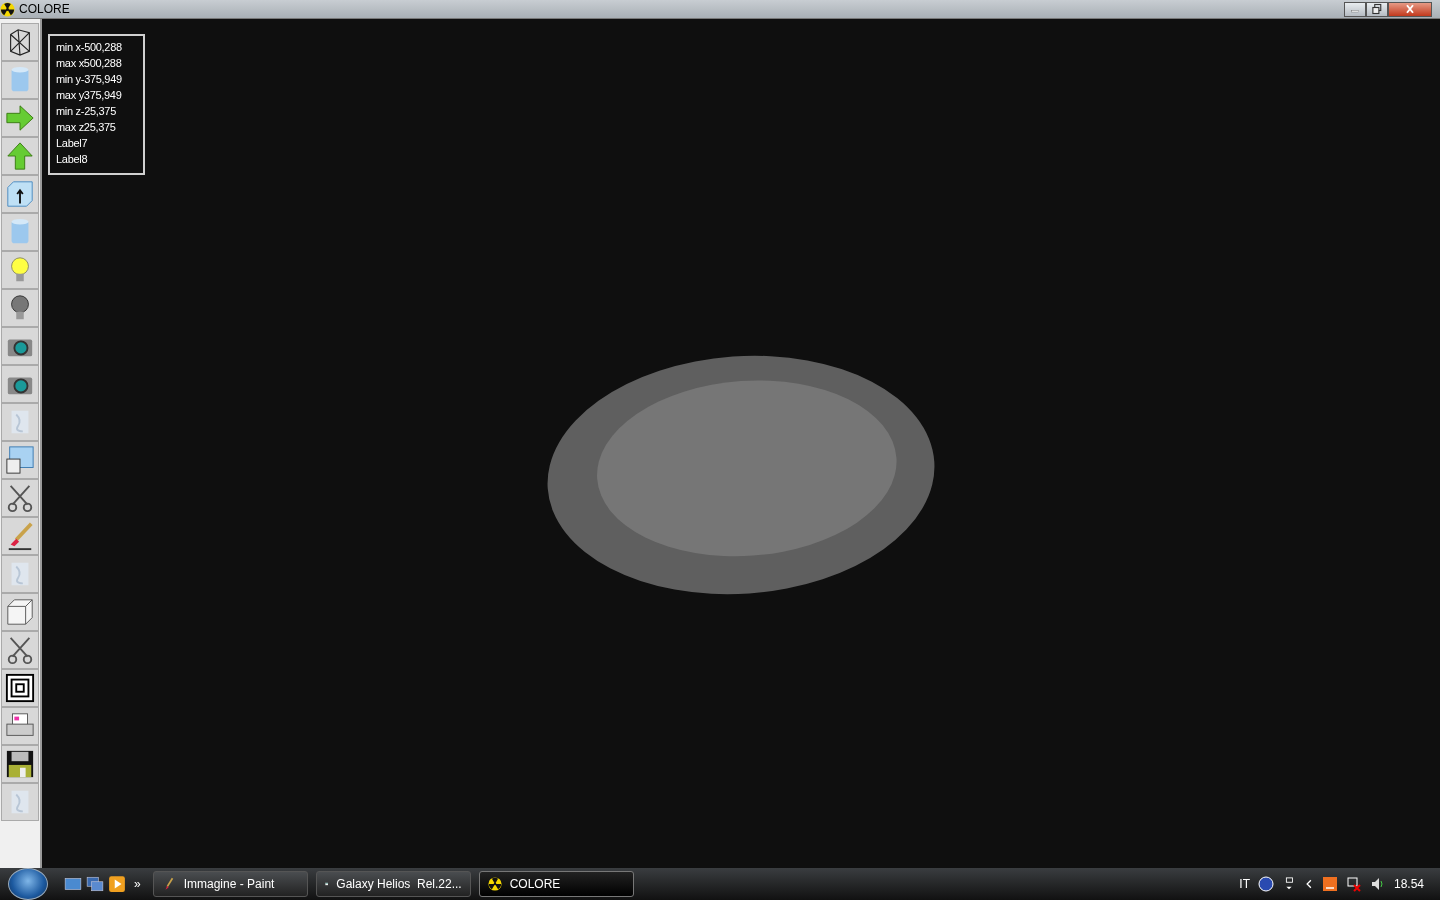 The height and width of the screenshot is (900, 1440). I want to click on language-indicator: IT, so click(1244, 884).